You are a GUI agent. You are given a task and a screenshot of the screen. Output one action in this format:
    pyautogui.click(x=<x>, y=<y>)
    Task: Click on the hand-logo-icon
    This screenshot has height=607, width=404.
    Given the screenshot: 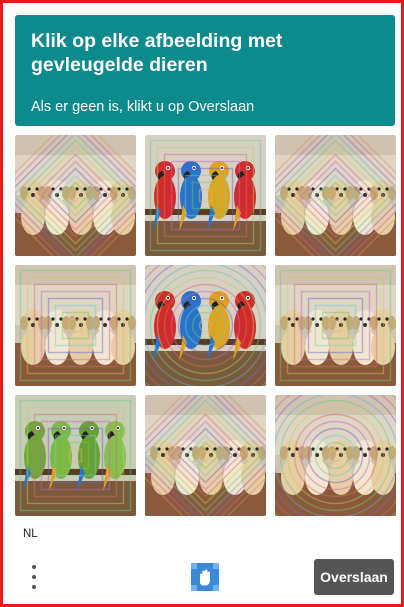 What is the action you would take?
    pyautogui.click(x=205, y=577)
    